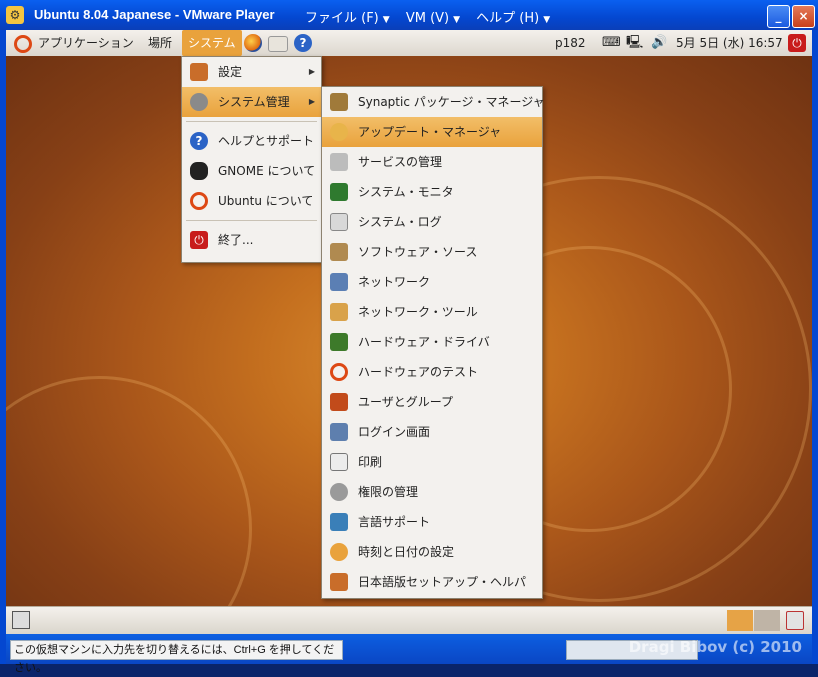 The width and height of the screenshot is (818, 677). I want to click on applications-menu: アプリケーション, so click(74, 43).